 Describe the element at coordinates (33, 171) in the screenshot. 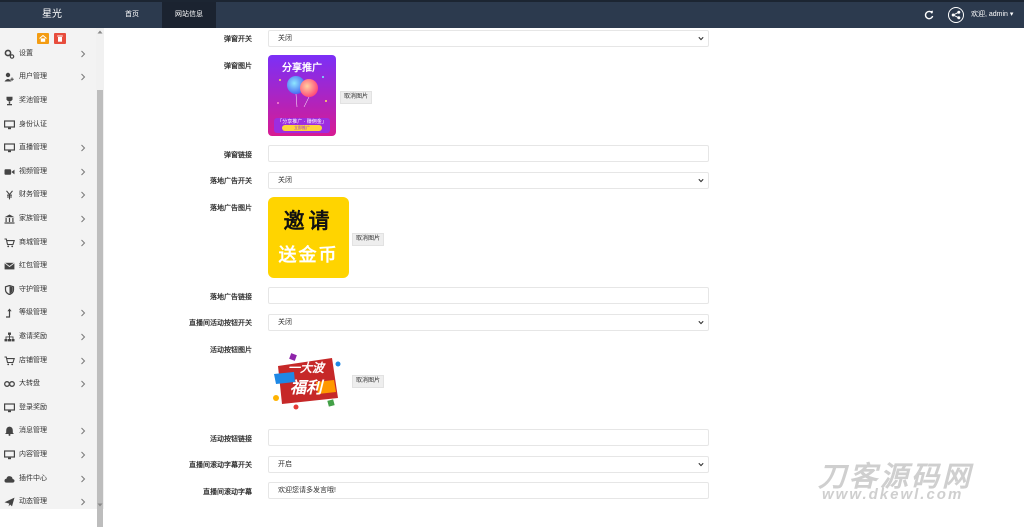

I see `sidebar-item-label: 视频管理` at that location.